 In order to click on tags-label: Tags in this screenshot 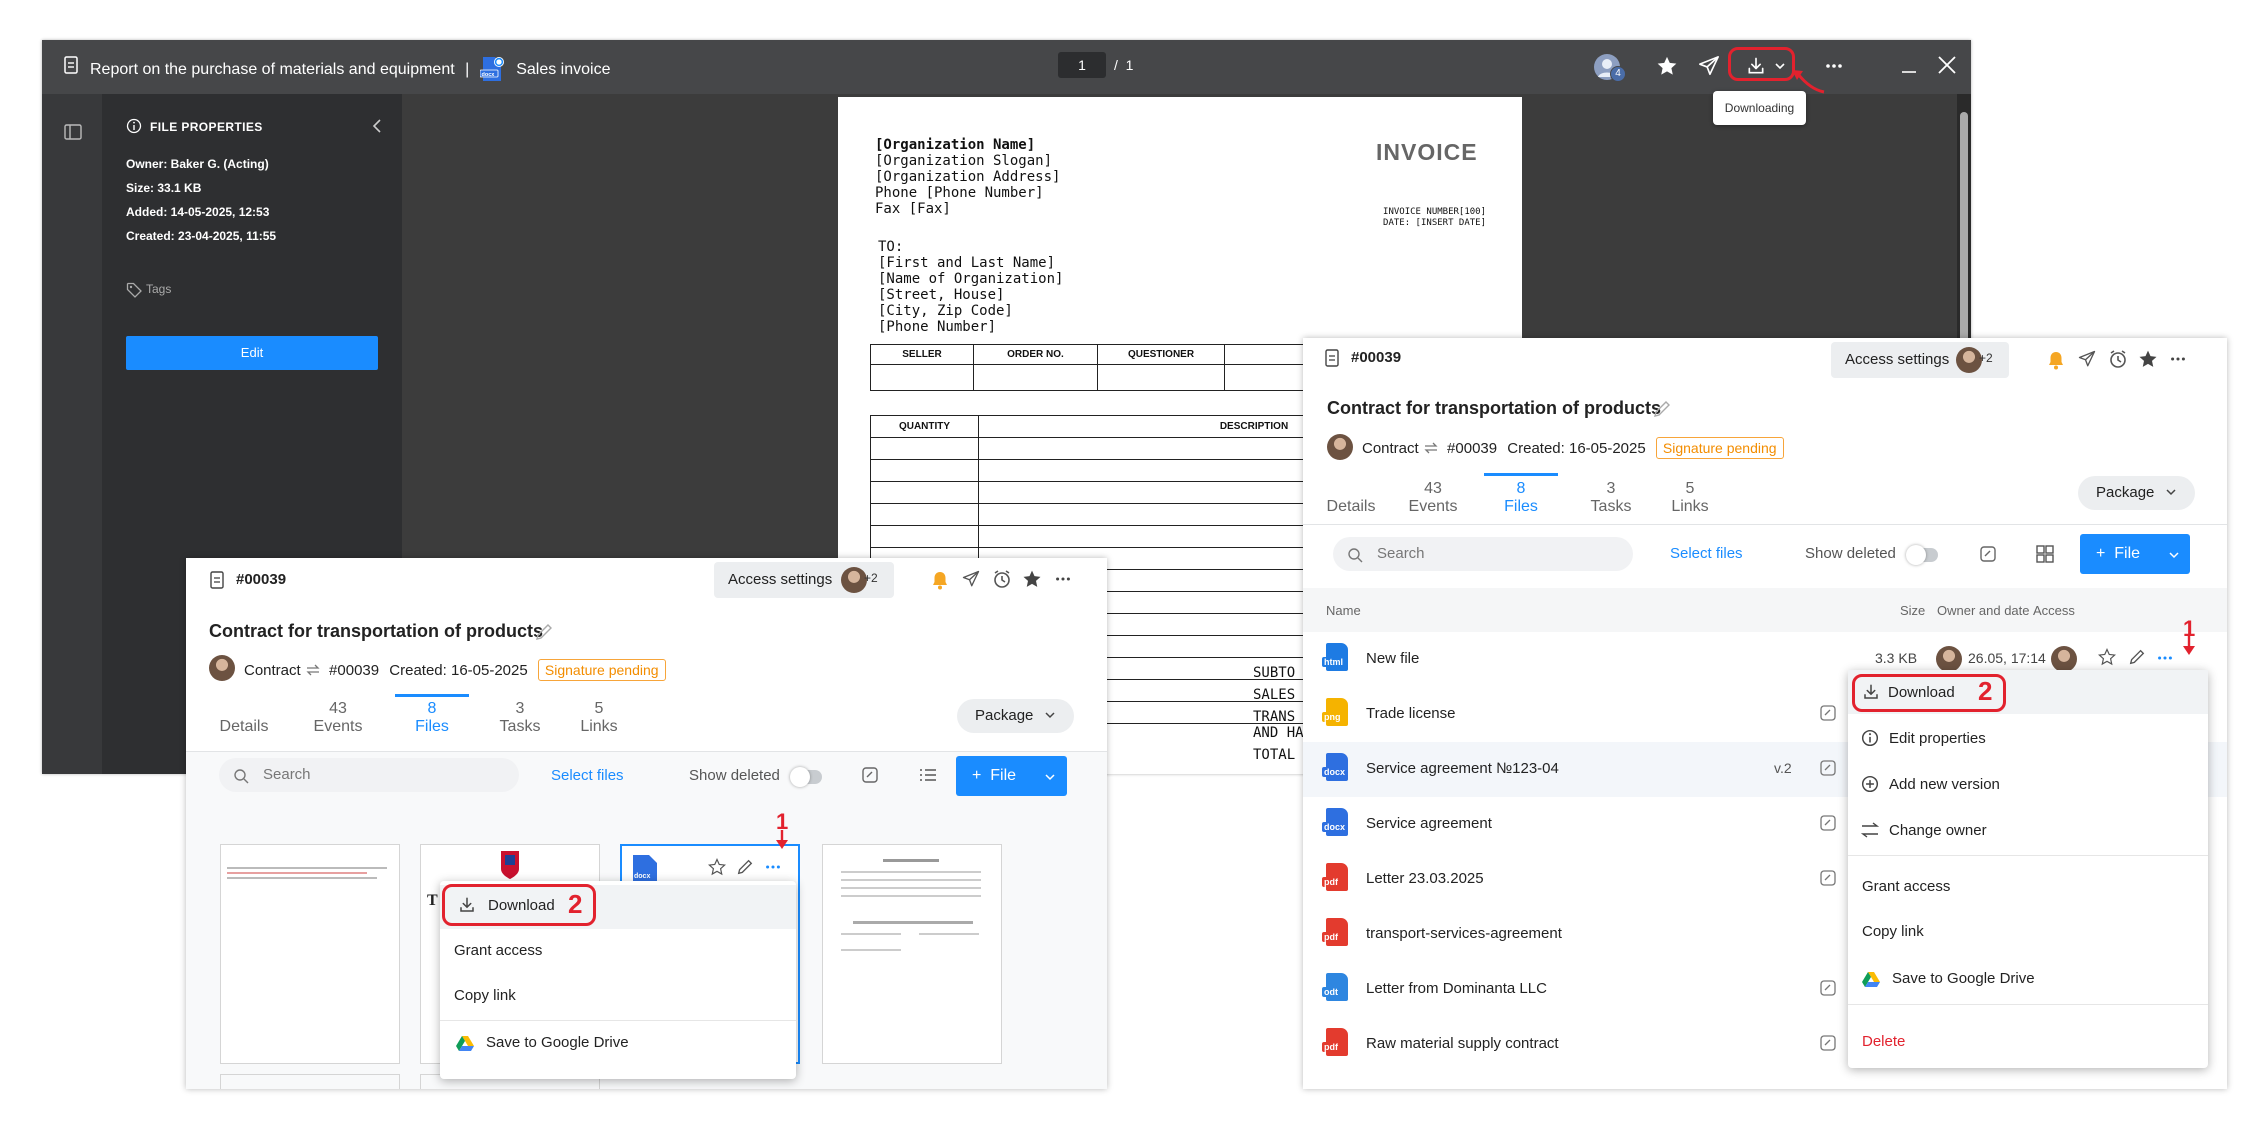, I will do `click(158, 289)`.